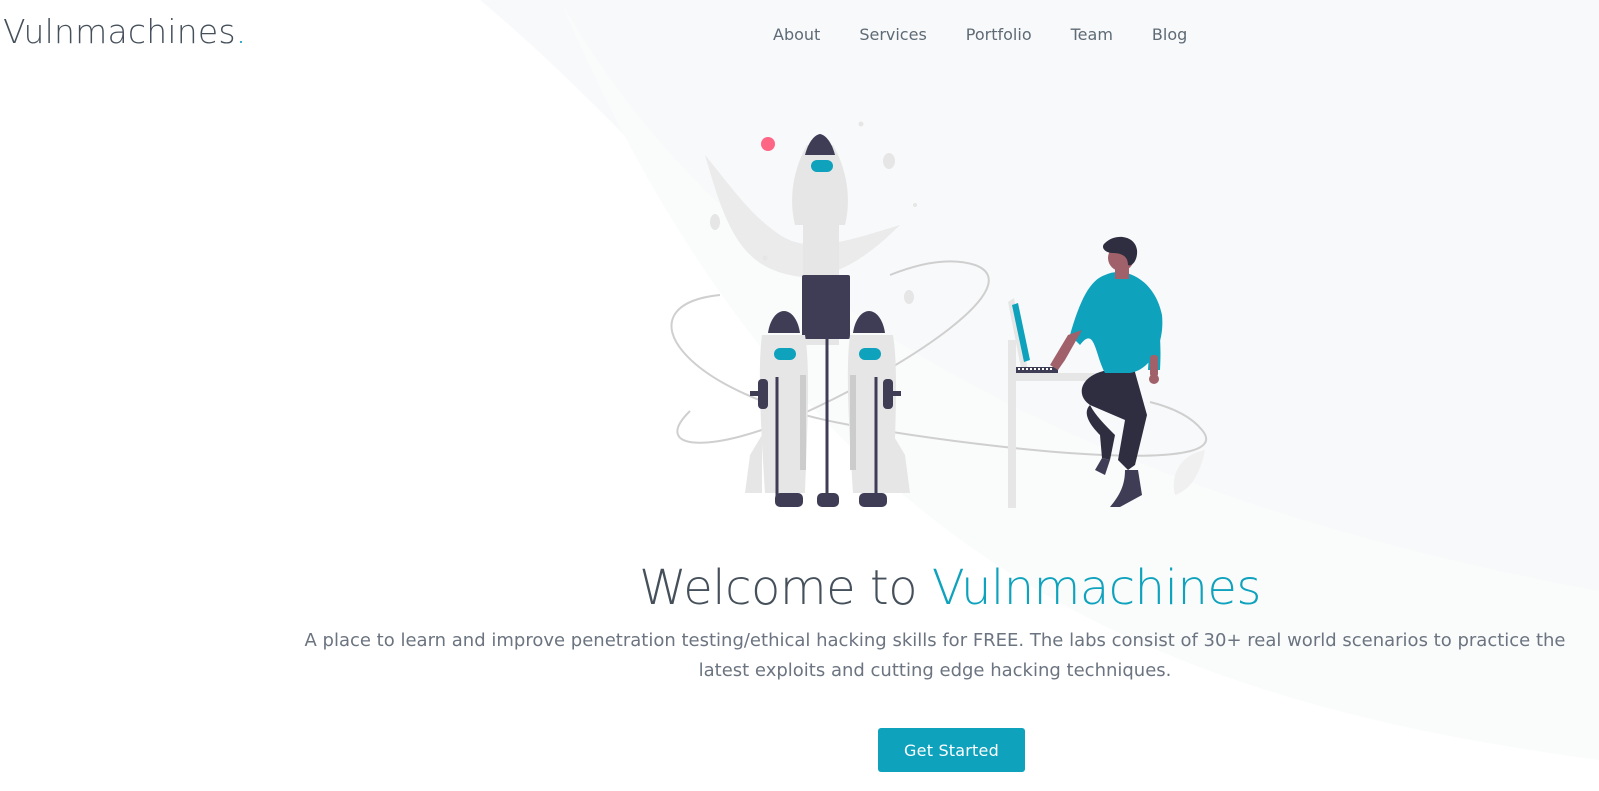 This screenshot has width=1599, height=791. I want to click on hero-title-accent: Vulnmachines, so click(1096, 588).